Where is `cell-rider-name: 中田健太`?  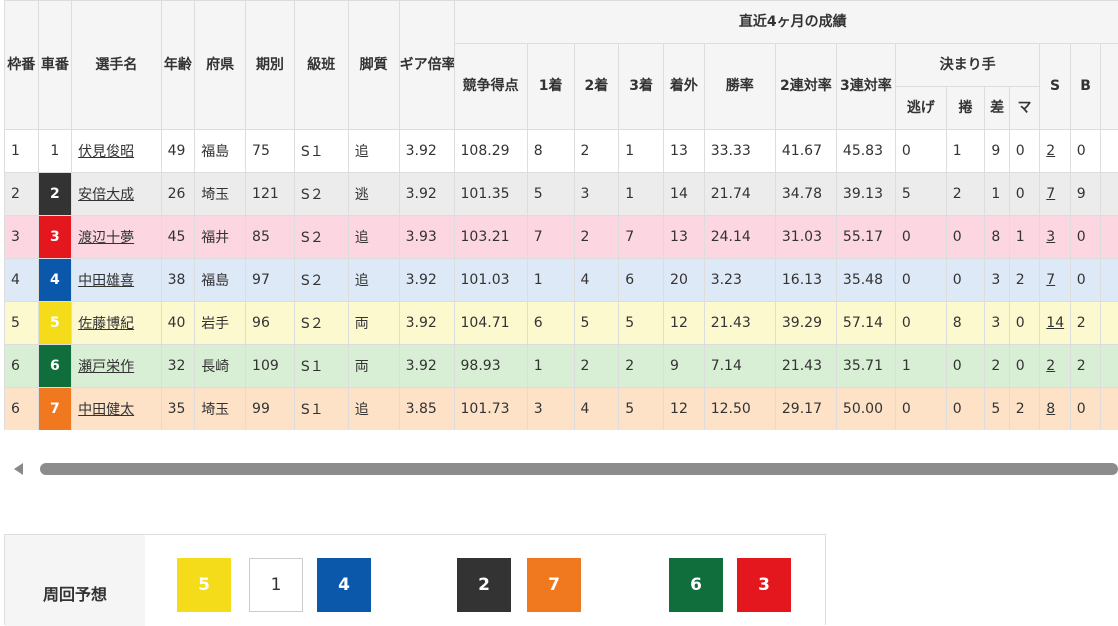
cell-rider-name: 中田健太 is located at coordinates (117, 409).